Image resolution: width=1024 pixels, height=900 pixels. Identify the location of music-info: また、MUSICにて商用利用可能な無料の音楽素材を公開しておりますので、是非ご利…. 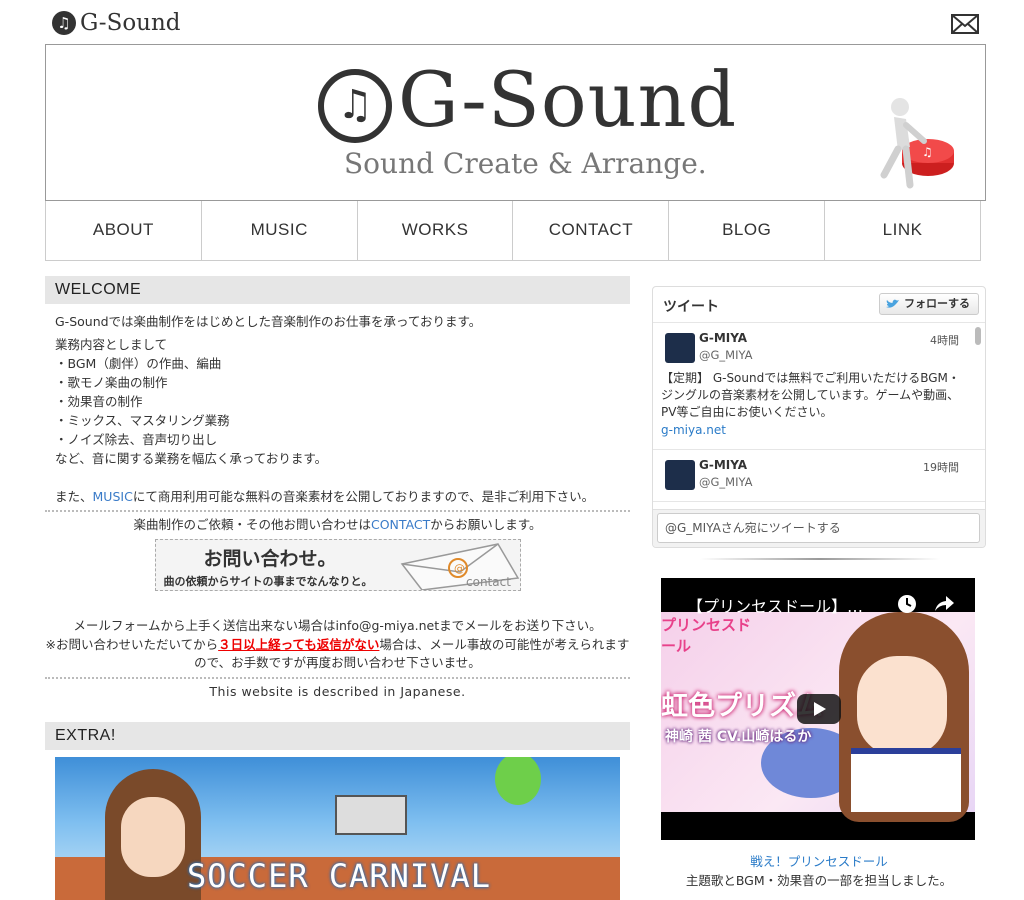
(337, 496).